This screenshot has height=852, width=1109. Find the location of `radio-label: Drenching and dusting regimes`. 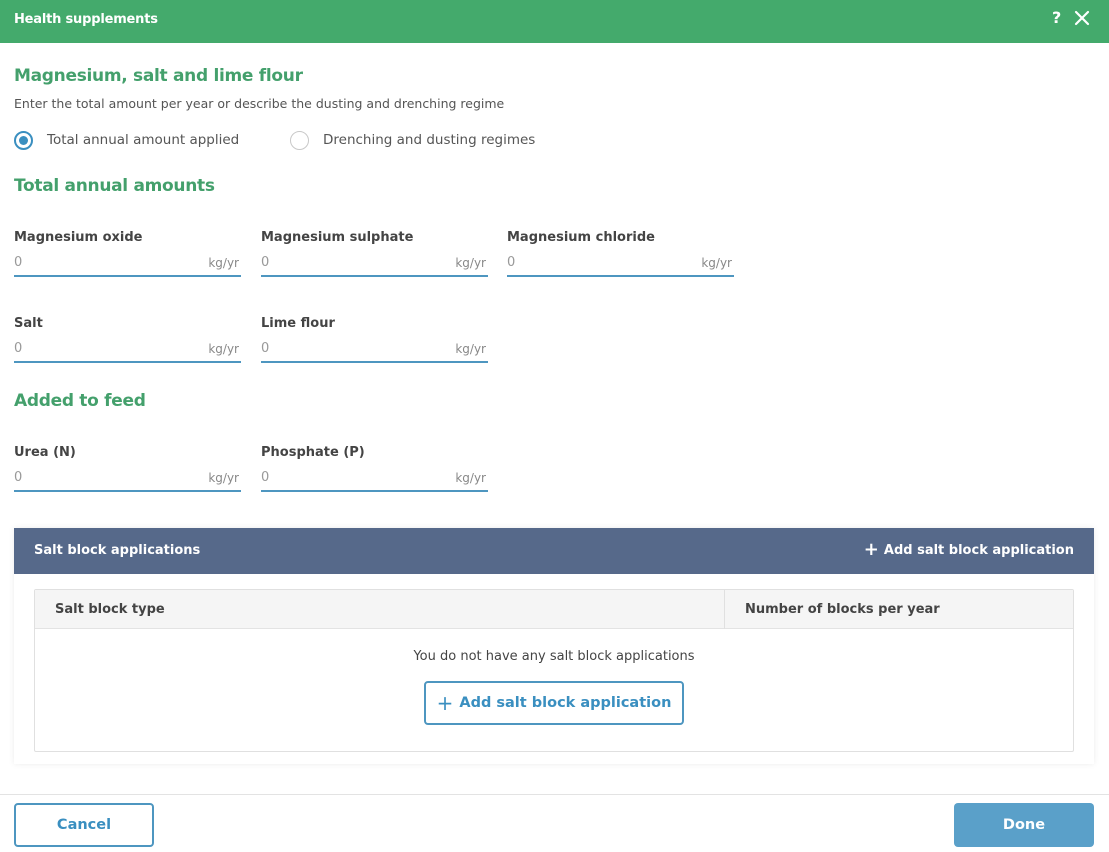

radio-label: Drenching and dusting regimes is located at coordinates (429, 140).